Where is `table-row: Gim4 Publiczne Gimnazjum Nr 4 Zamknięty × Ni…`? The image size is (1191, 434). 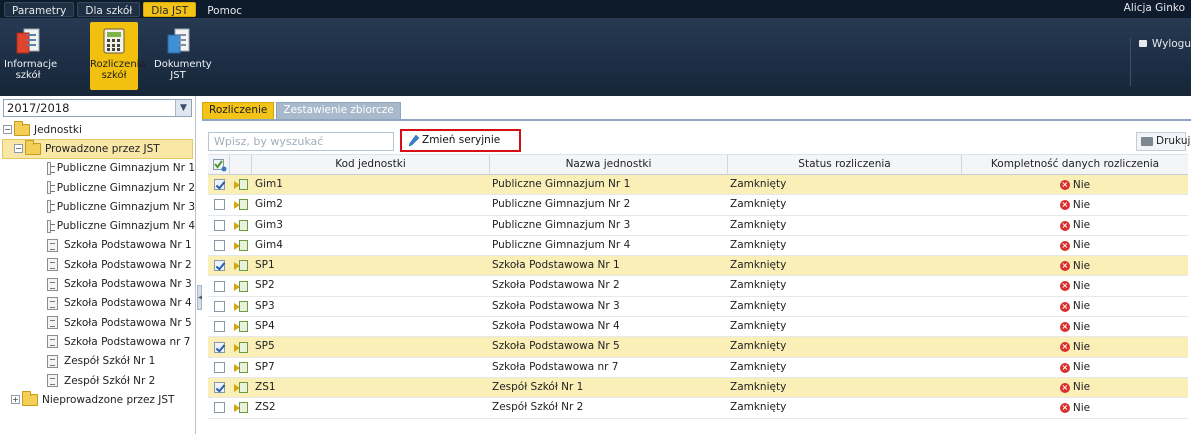
table-row: Gim4 Publiczne Gimnazjum Nr 4 Zamknięty × Ni… is located at coordinates (698, 246).